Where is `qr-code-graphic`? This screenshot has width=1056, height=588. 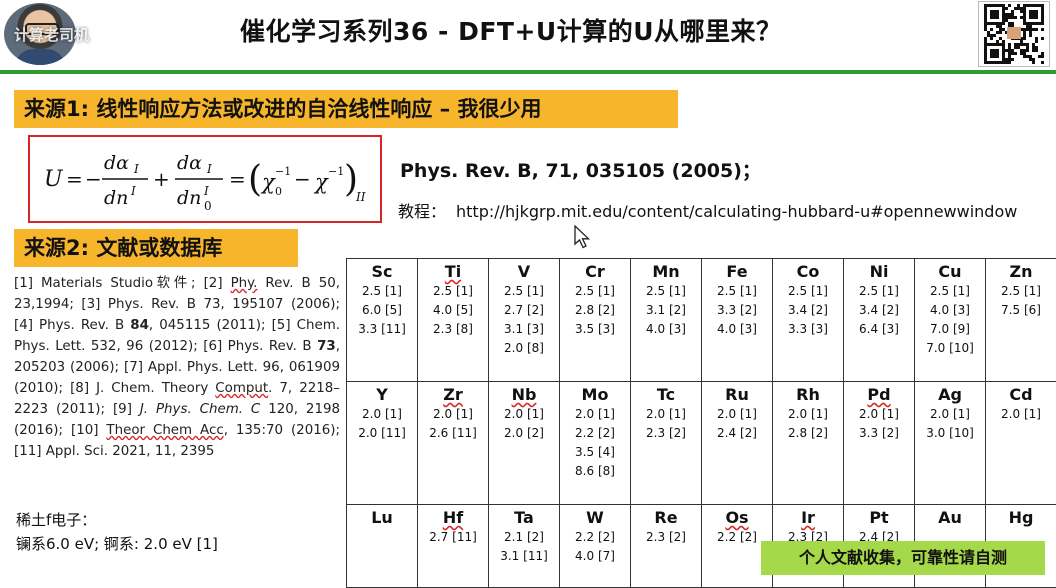 qr-code-graphic is located at coordinates (1014, 34).